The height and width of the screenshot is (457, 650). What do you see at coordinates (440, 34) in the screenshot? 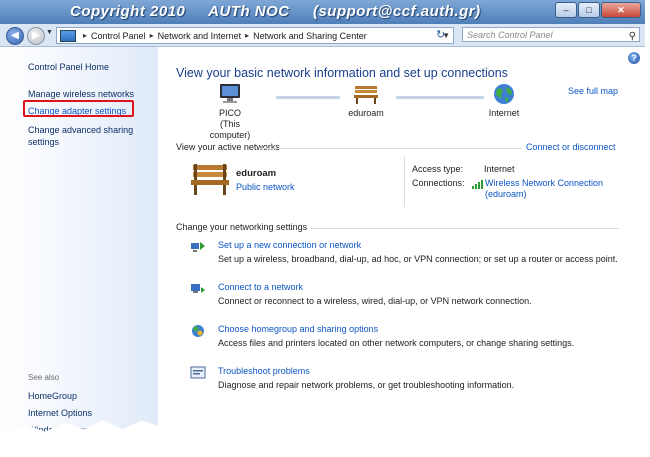
I see `refresh-icon: ↻` at bounding box center [440, 34].